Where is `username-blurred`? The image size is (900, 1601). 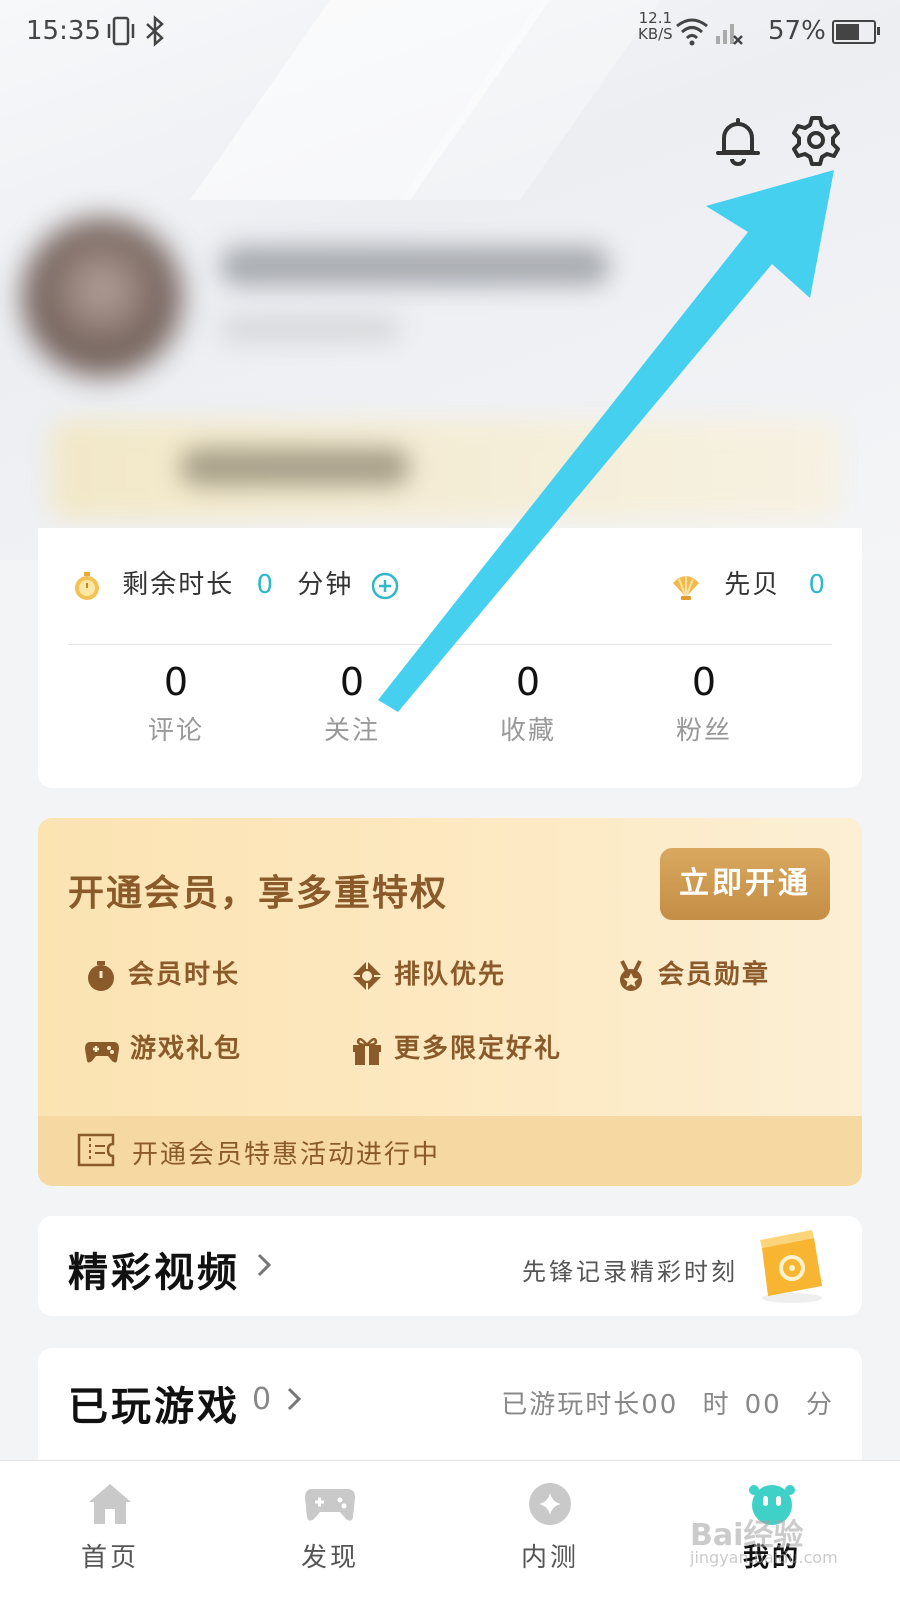
username-blurred is located at coordinates (415, 266).